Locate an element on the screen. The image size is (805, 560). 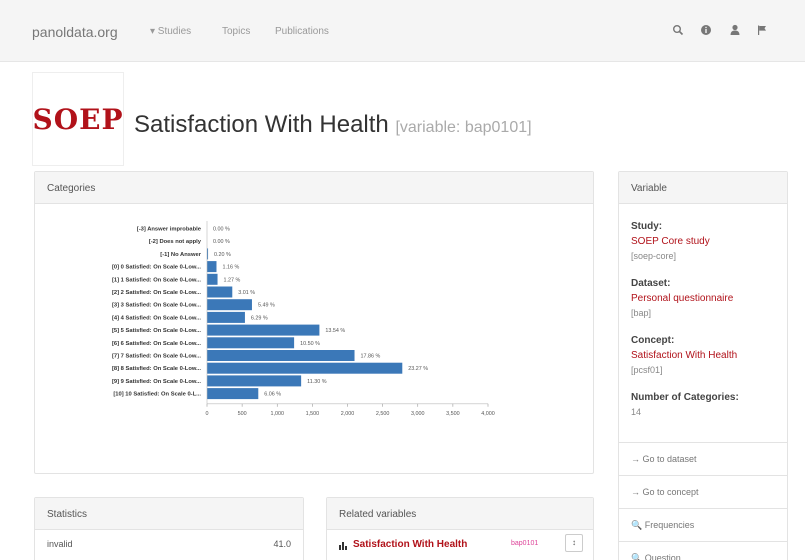
value-label: 6.29 % is located at coordinates (259, 318).